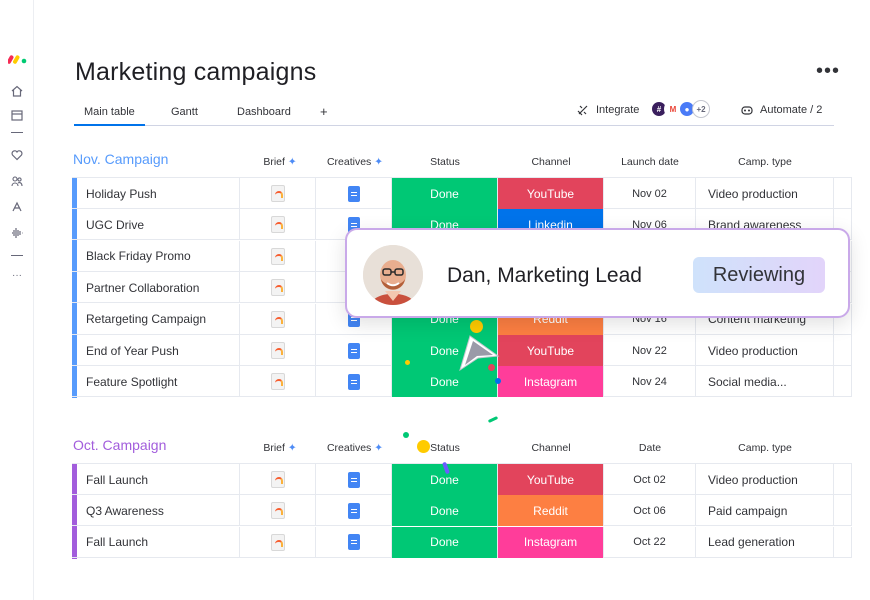  Describe the element at coordinates (17, 233) in the screenshot. I see `waveform-icon` at that location.